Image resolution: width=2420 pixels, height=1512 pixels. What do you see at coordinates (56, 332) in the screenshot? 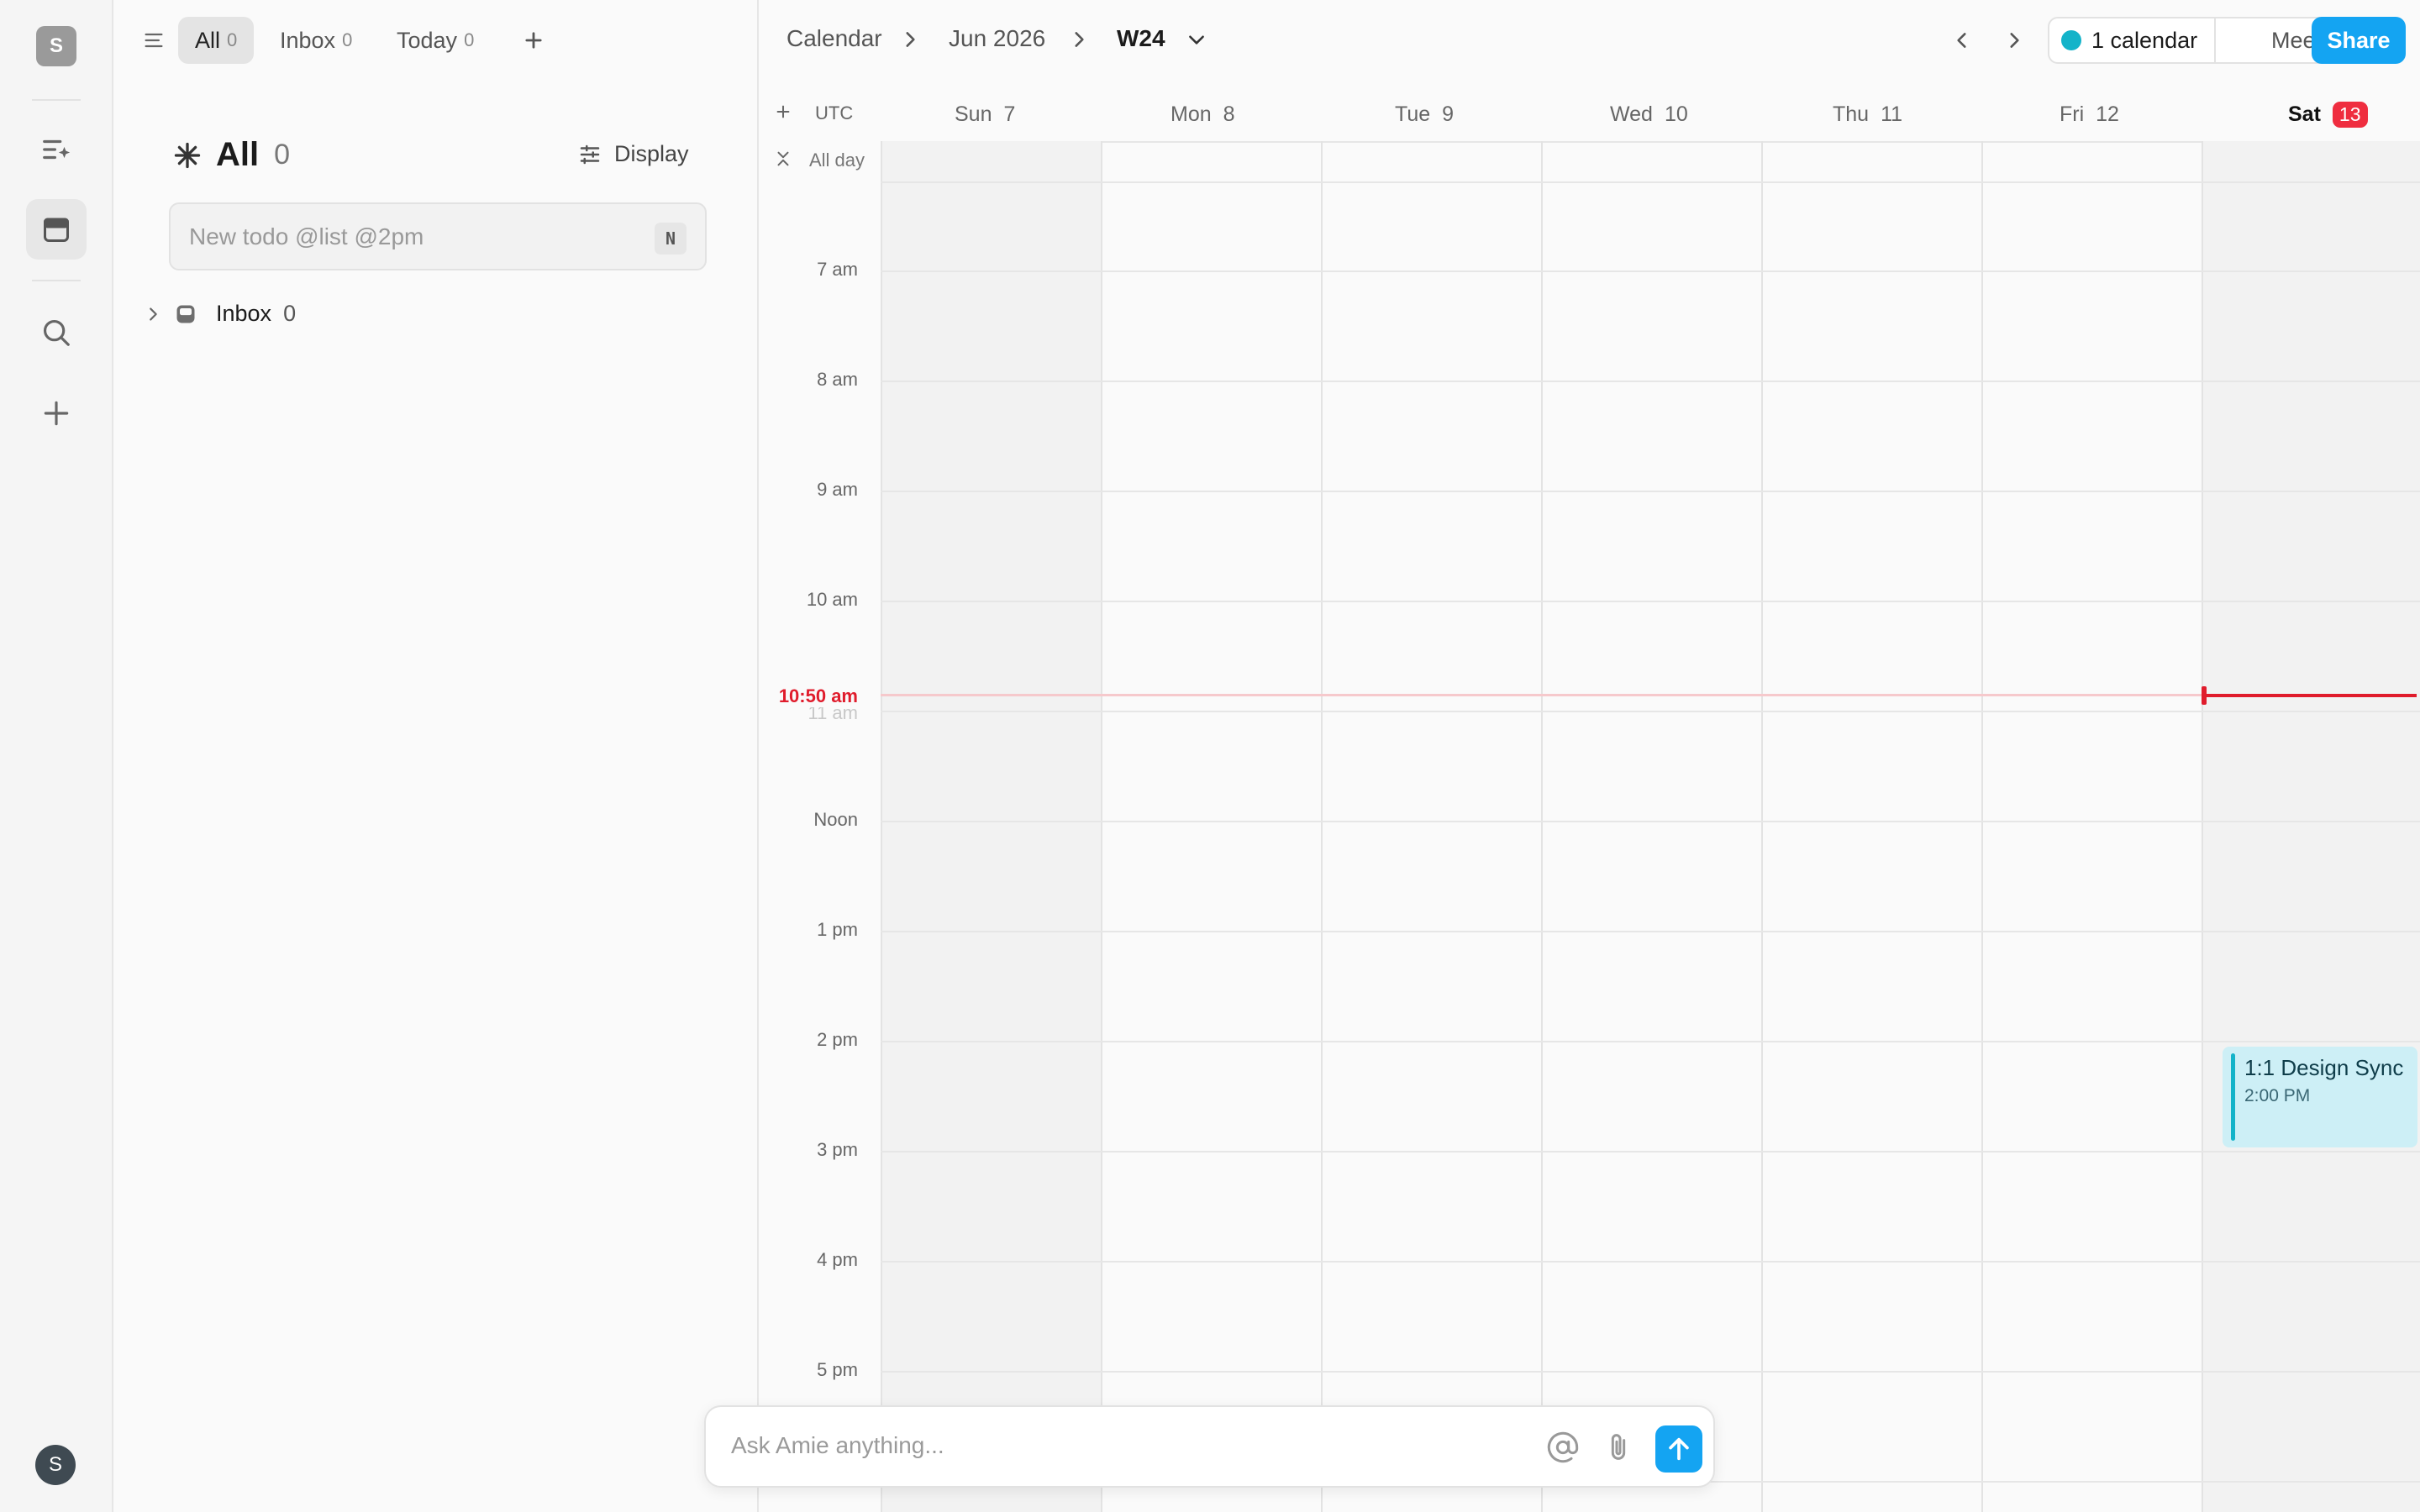
I see `search-button` at bounding box center [56, 332].